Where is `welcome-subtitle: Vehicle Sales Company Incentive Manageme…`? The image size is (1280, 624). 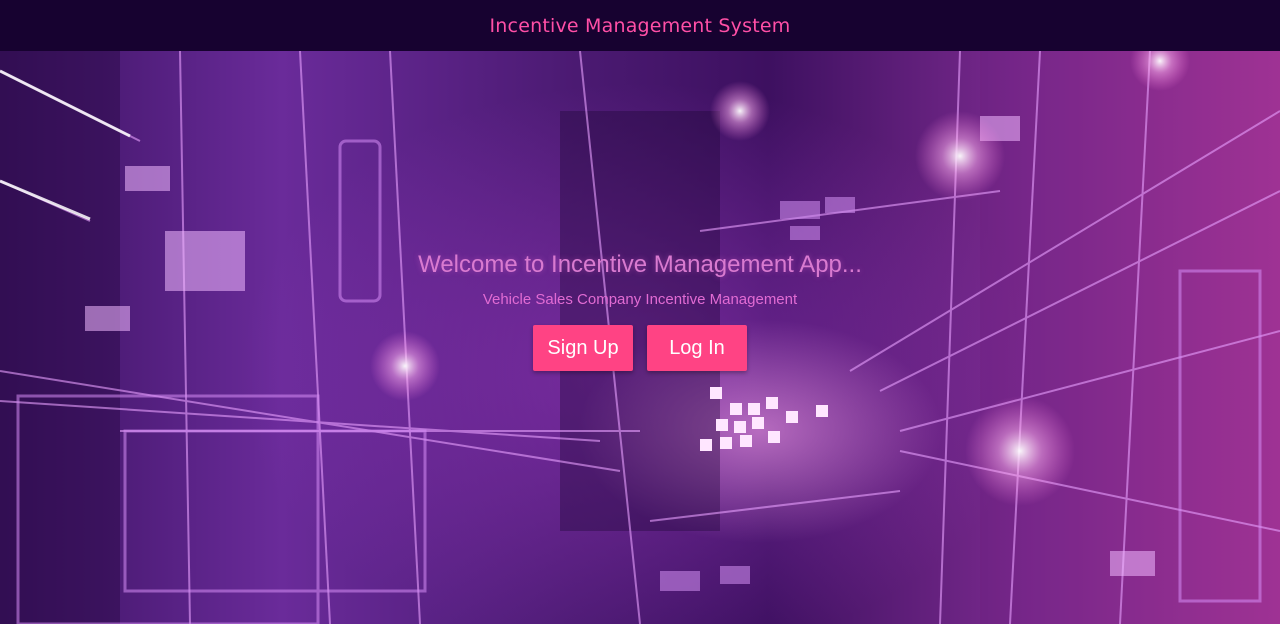
welcome-subtitle: Vehicle Sales Company Incentive Manageme… is located at coordinates (640, 299).